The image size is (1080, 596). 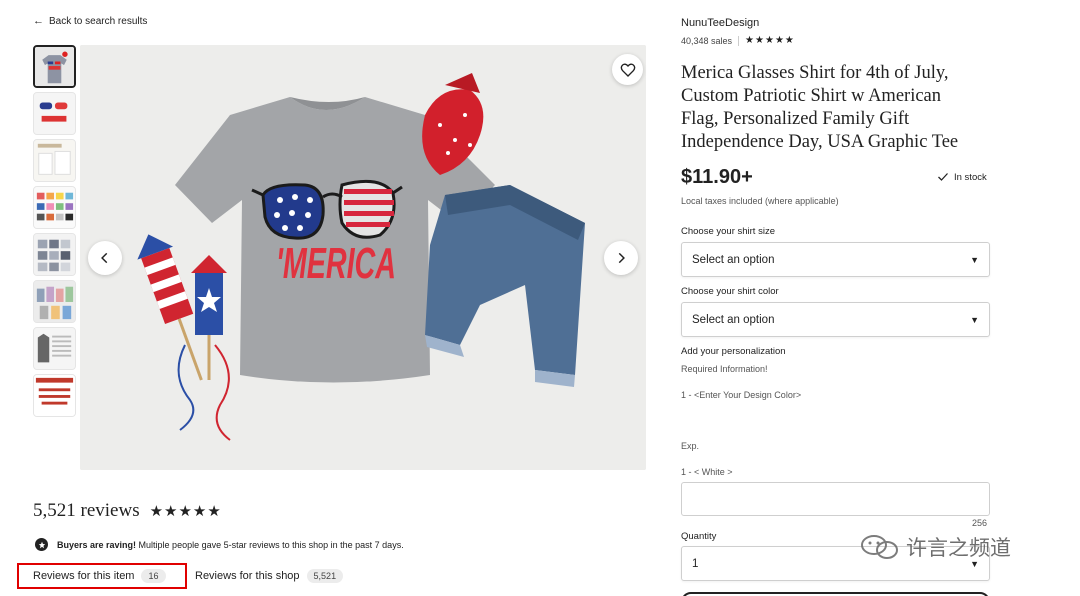 What do you see at coordinates (185, 511) in the screenshot?
I see `reviews-stars: ★★★★★` at bounding box center [185, 511].